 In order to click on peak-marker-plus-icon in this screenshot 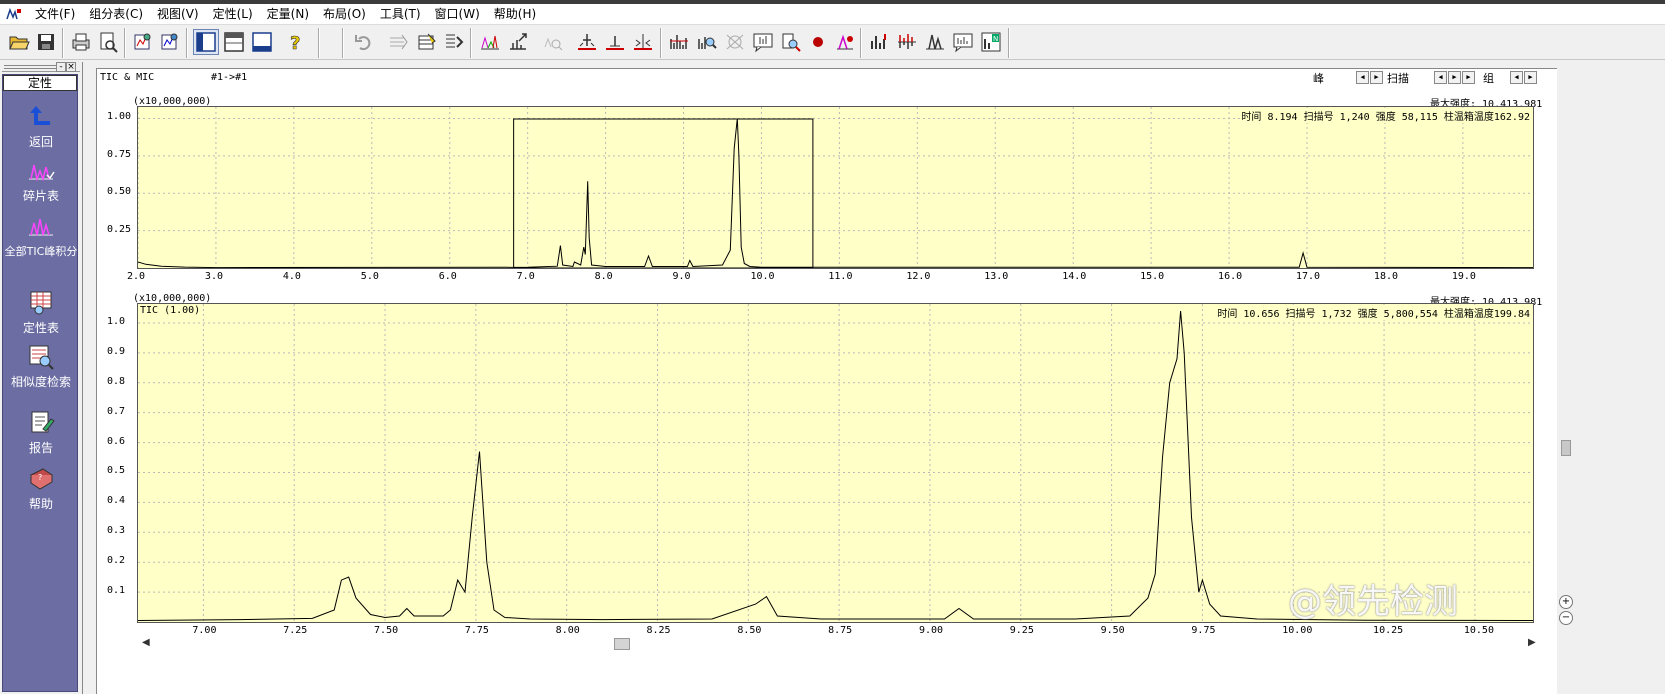, I will do `click(587, 42)`.